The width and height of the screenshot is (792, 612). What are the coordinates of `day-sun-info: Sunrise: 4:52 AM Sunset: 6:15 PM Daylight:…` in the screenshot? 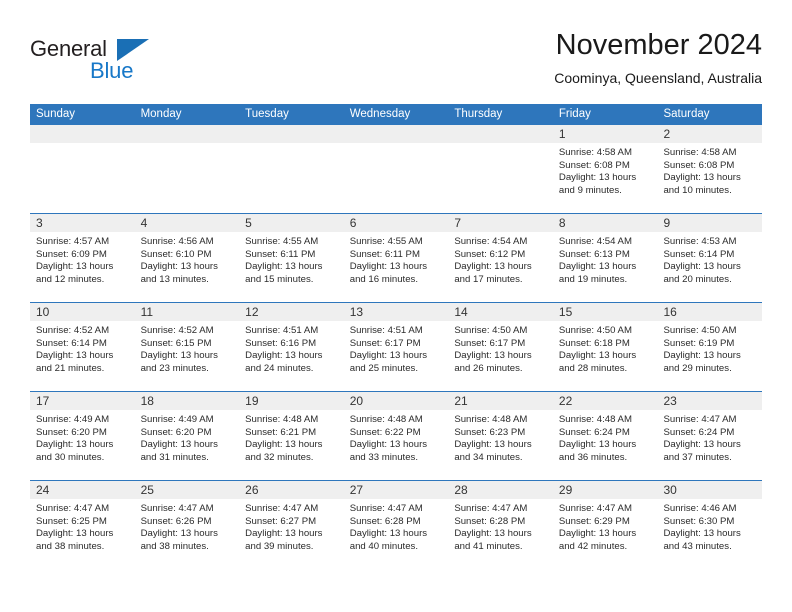 It's located at (187, 348).